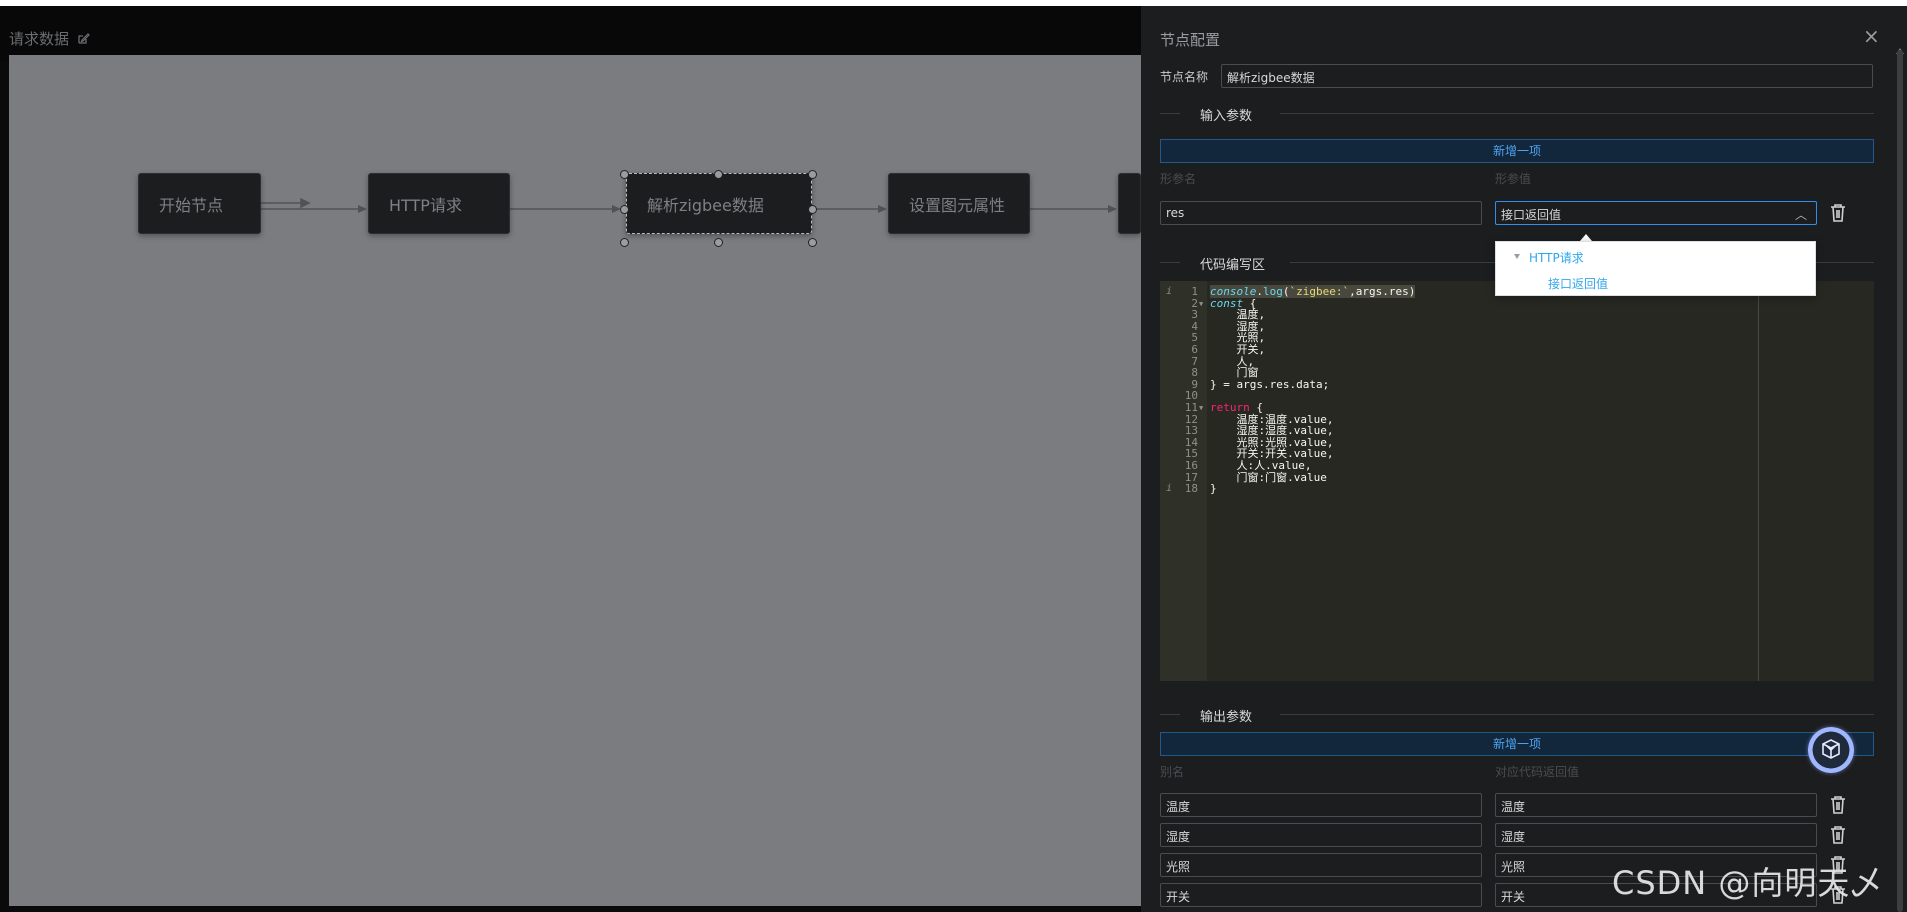 This screenshot has height=912, width=1907. What do you see at coordinates (1537, 772) in the screenshot?
I see `return-value-header: 对应代码返回值` at bounding box center [1537, 772].